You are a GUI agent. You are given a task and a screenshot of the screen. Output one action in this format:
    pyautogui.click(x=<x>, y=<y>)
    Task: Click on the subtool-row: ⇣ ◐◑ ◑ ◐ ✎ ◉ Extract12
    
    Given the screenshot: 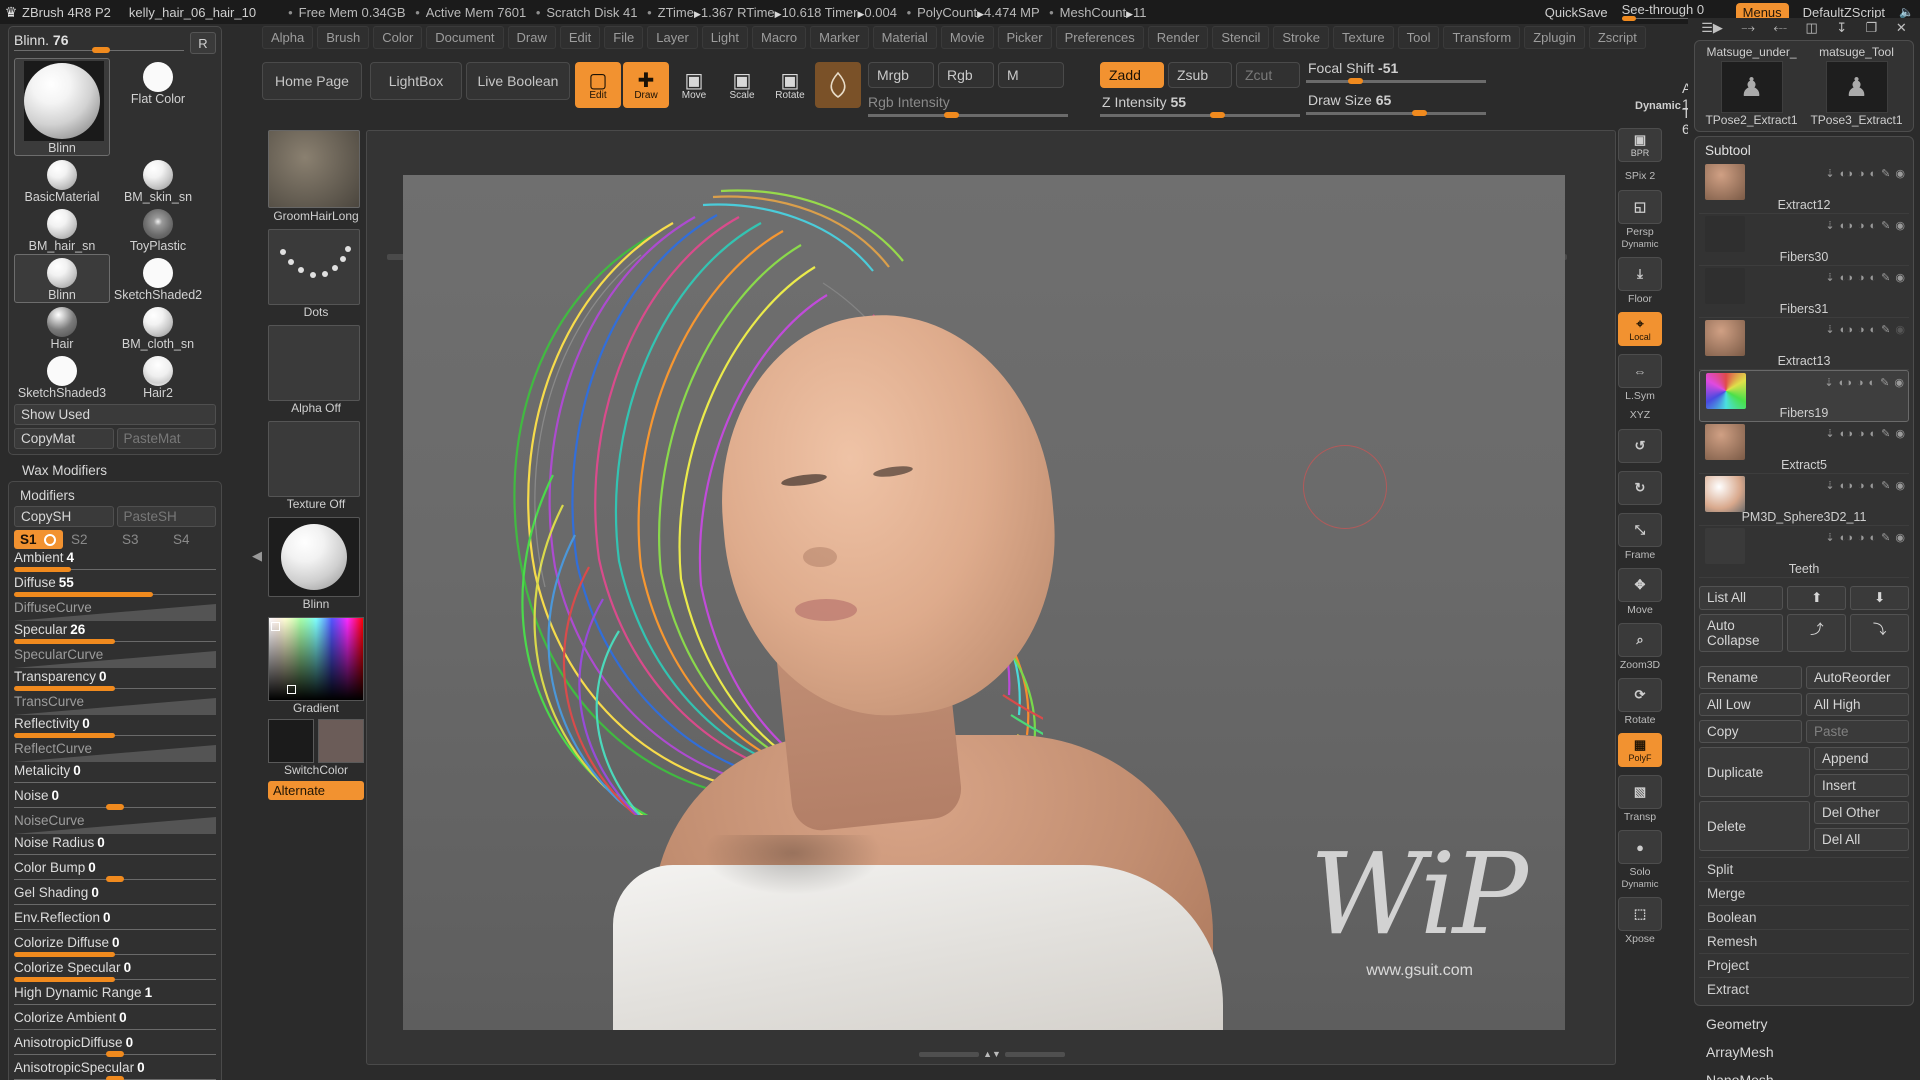 What is the action you would take?
    pyautogui.click(x=1804, y=188)
    